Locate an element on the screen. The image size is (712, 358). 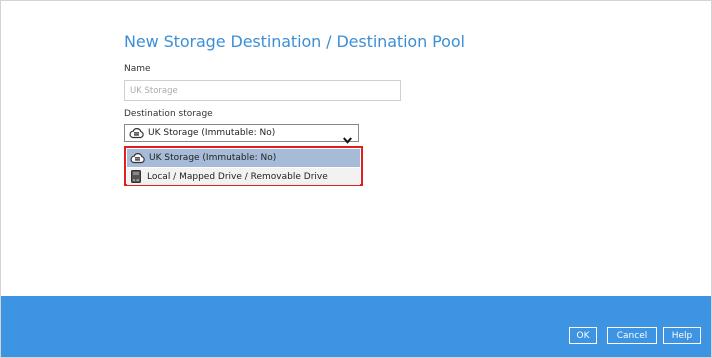
name-label: Name is located at coordinates (137, 69).